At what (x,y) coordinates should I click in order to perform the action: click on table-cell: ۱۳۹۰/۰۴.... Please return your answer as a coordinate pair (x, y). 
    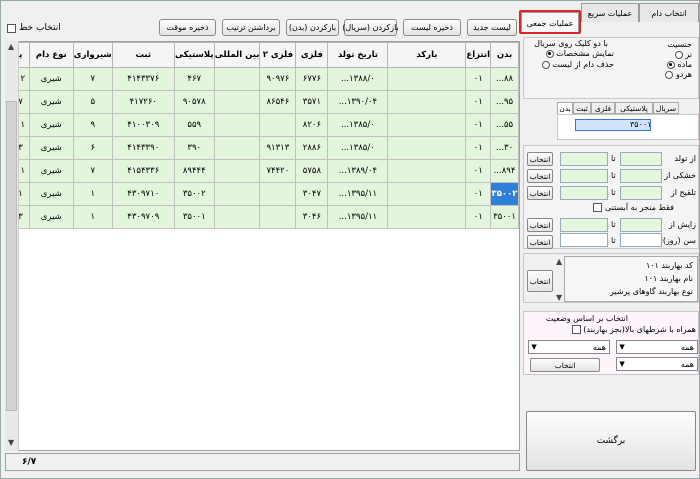
    Looking at the image, I should click on (358, 102).